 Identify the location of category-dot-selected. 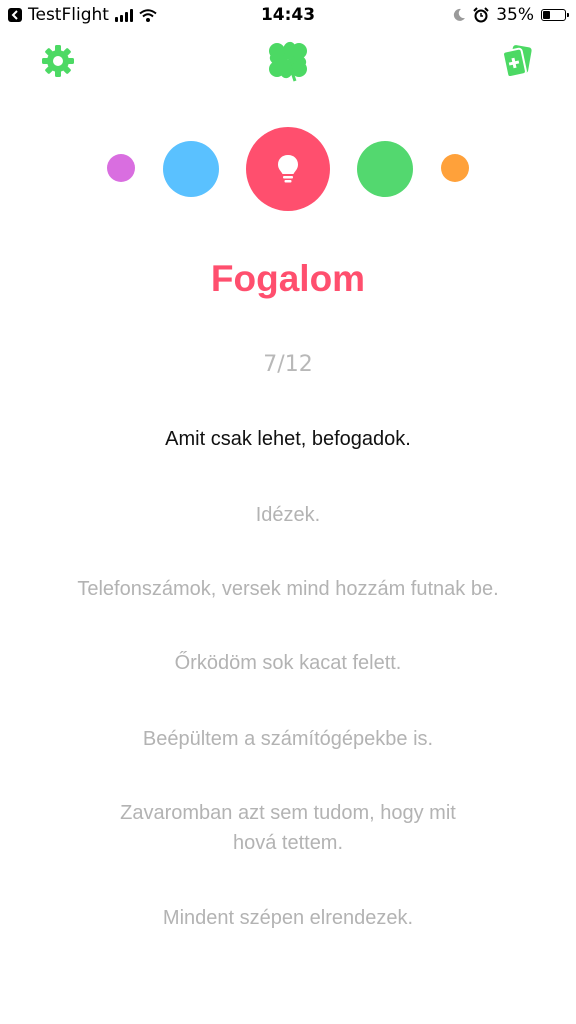
(288, 169).